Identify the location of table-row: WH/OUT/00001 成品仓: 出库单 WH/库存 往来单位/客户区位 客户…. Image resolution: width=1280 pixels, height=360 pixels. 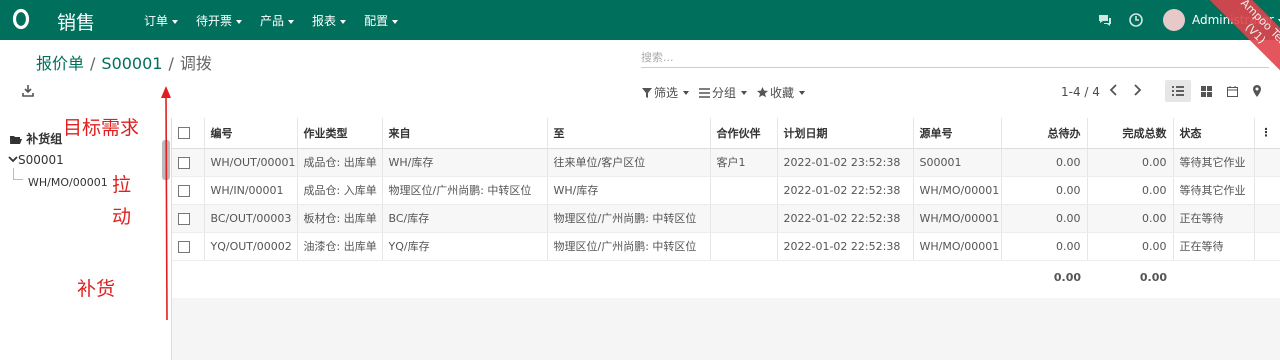
(726, 162).